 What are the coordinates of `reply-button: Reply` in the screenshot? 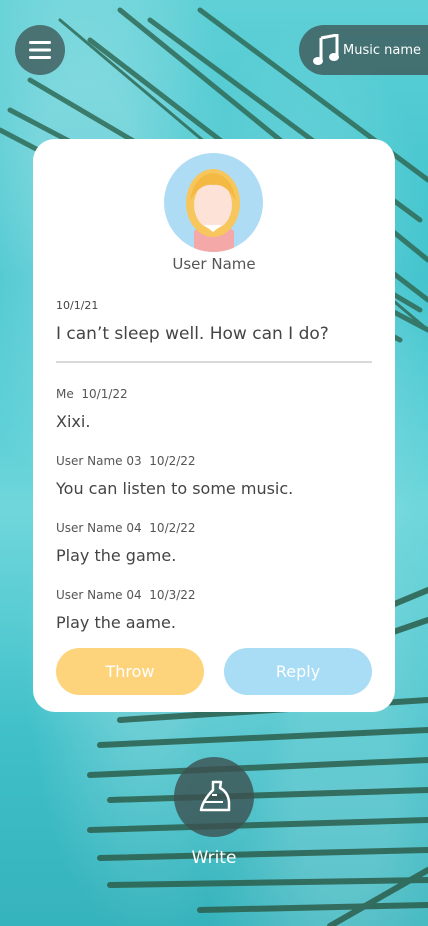 It's located at (298, 671).